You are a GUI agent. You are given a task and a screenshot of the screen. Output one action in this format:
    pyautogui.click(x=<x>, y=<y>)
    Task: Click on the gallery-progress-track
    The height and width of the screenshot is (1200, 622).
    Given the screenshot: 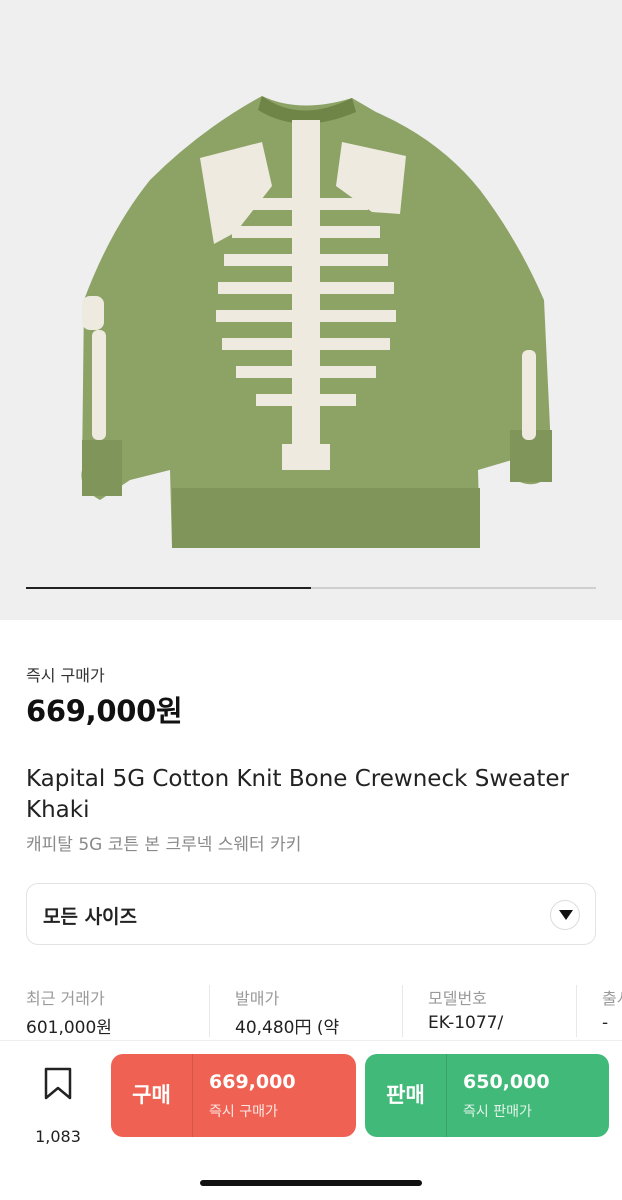 What is the action you would take?
    pyautogui.click(x=311, y=588)
    